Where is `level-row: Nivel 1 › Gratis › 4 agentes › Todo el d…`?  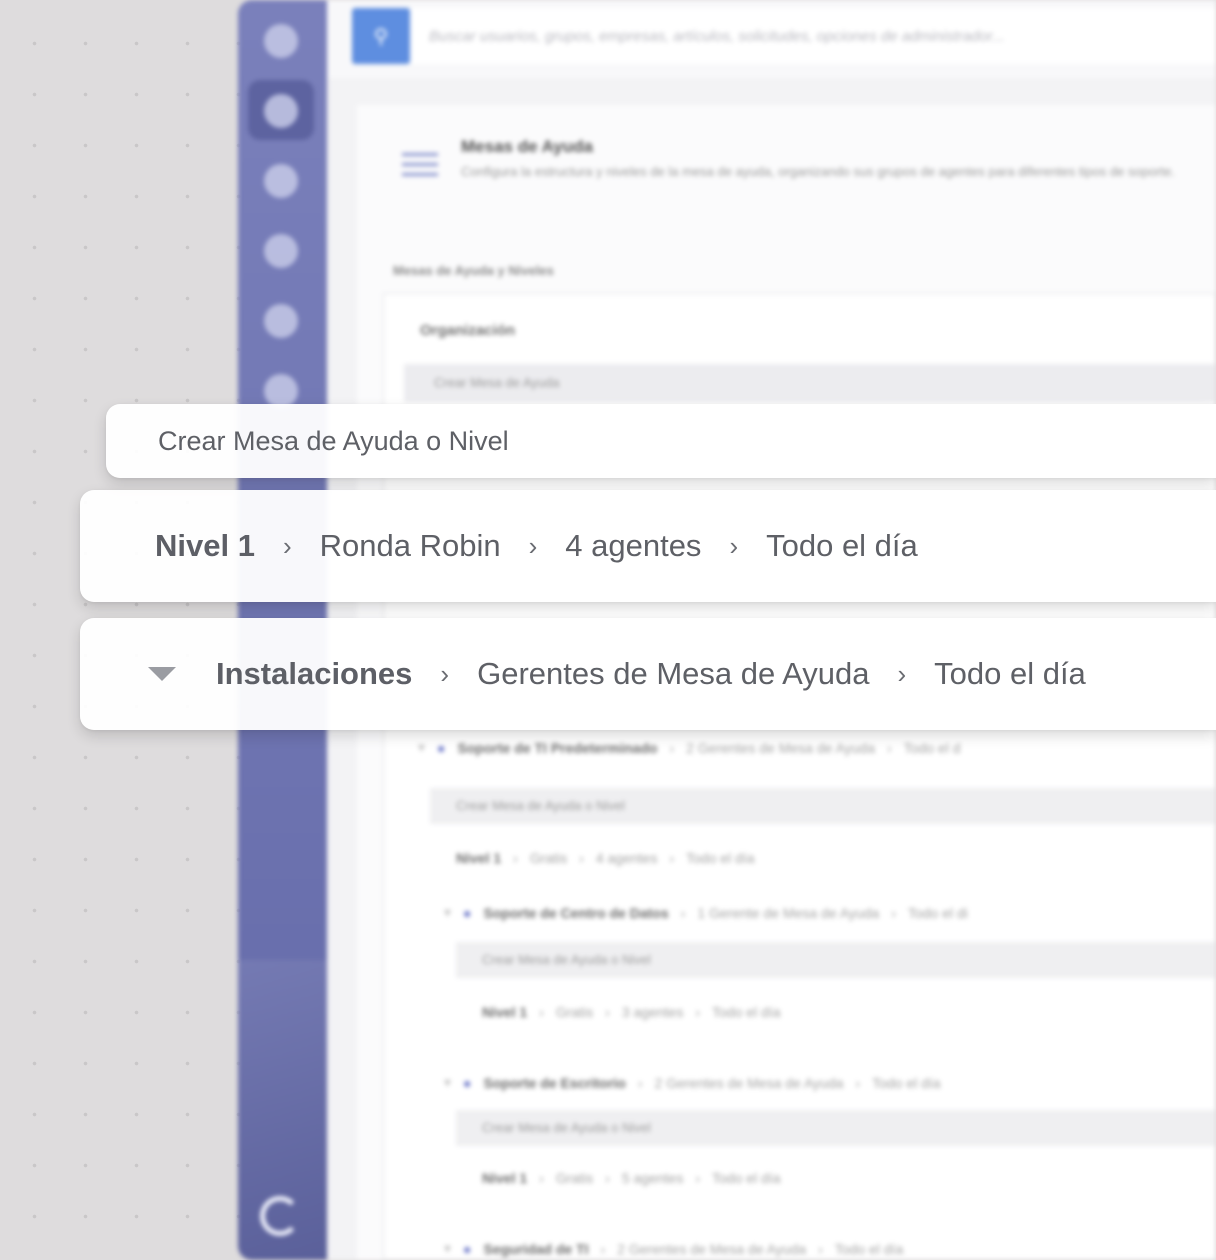
level-row: Nivel 1 › Gratis › 4 agentes › Todo el d… is located at coordinates (835, 858).